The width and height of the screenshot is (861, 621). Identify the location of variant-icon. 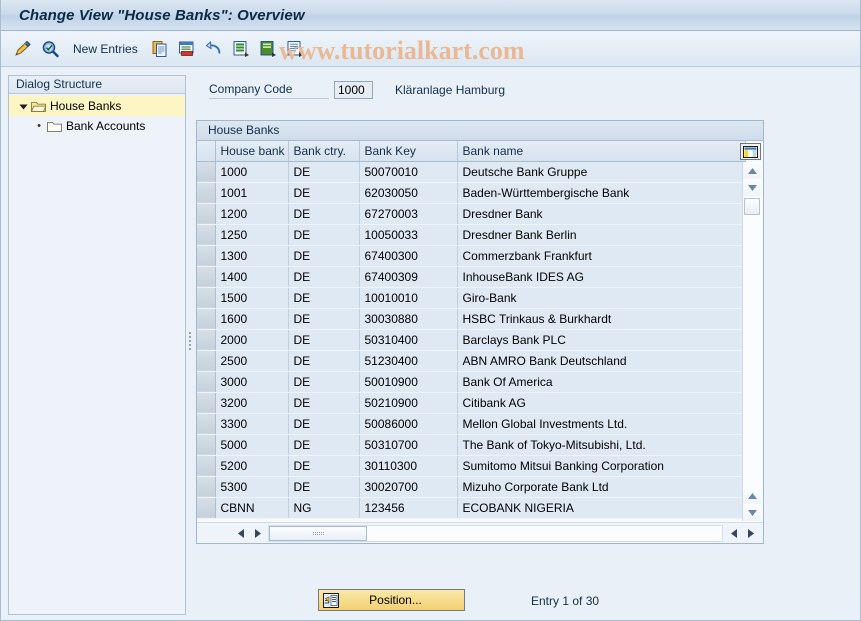
(295, 49).